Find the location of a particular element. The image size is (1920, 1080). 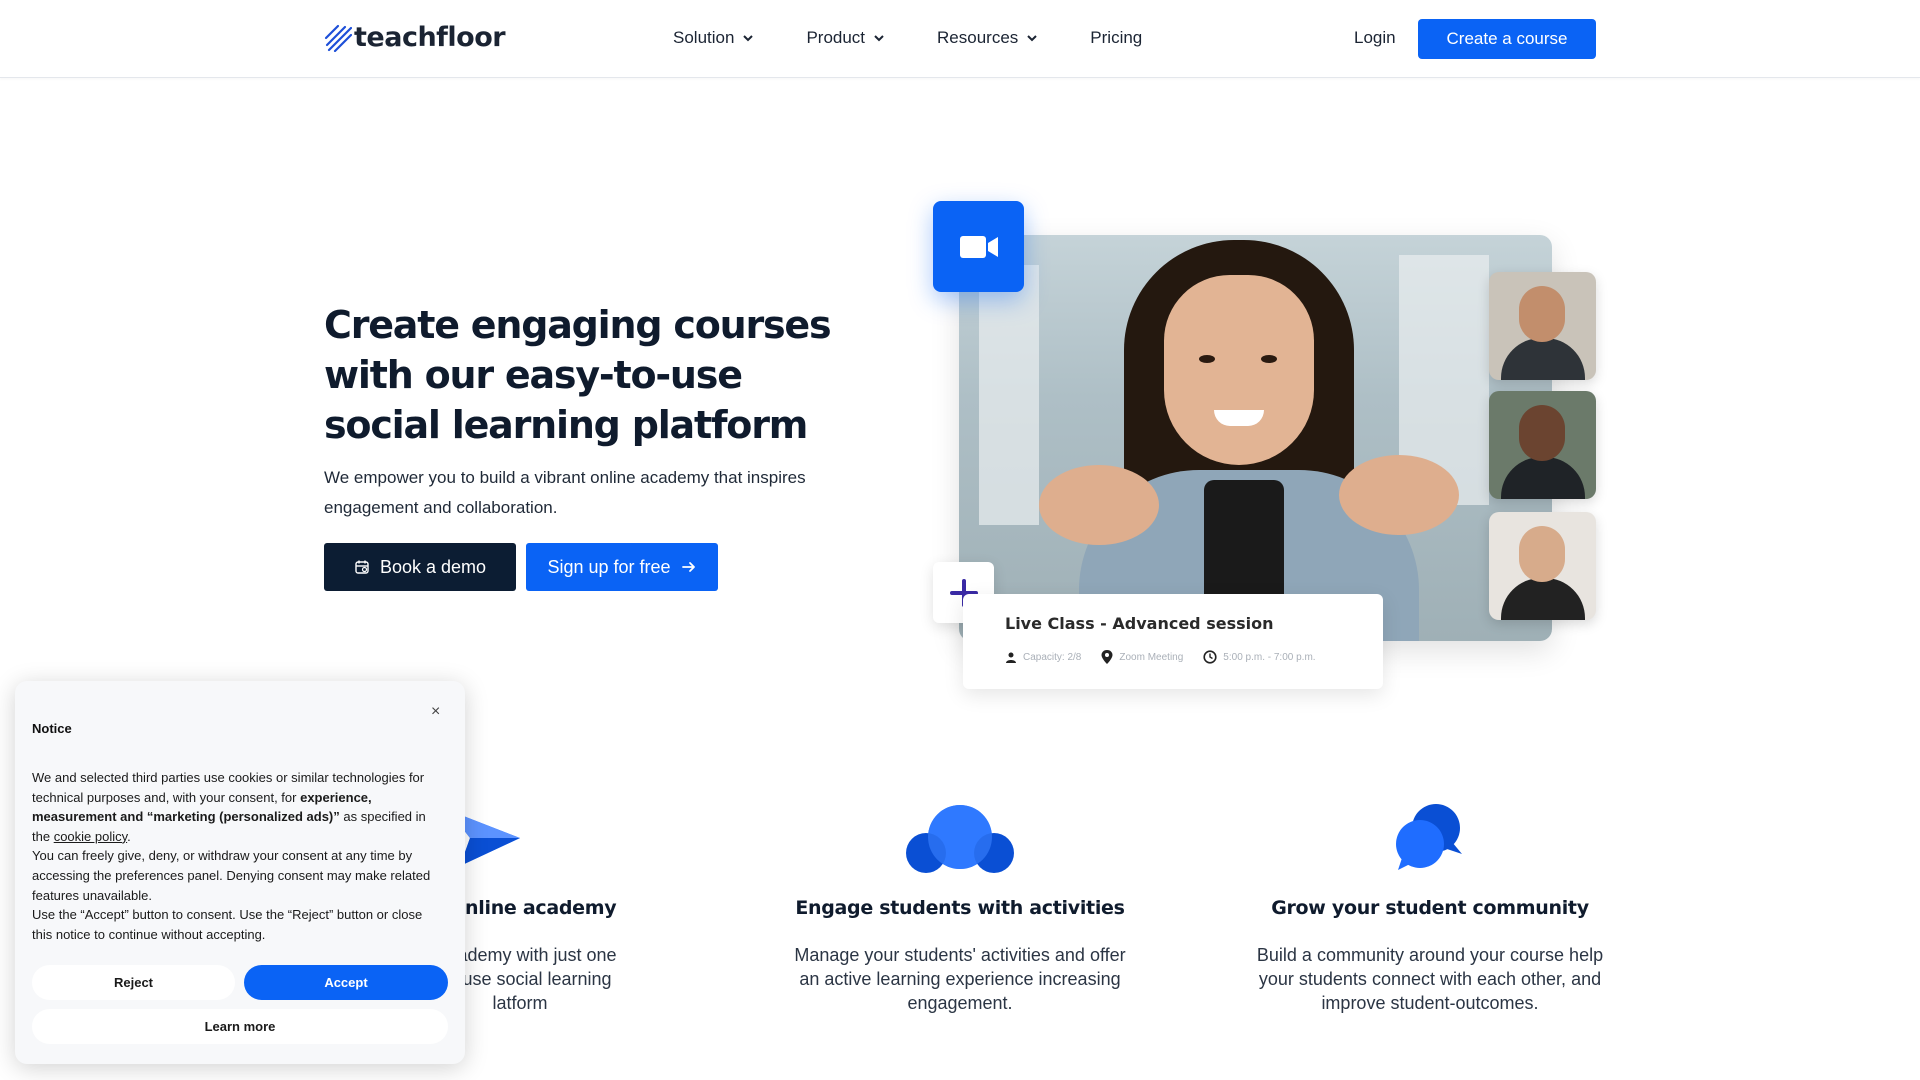

accept-button: Accept is located at coordinates (346, 982).